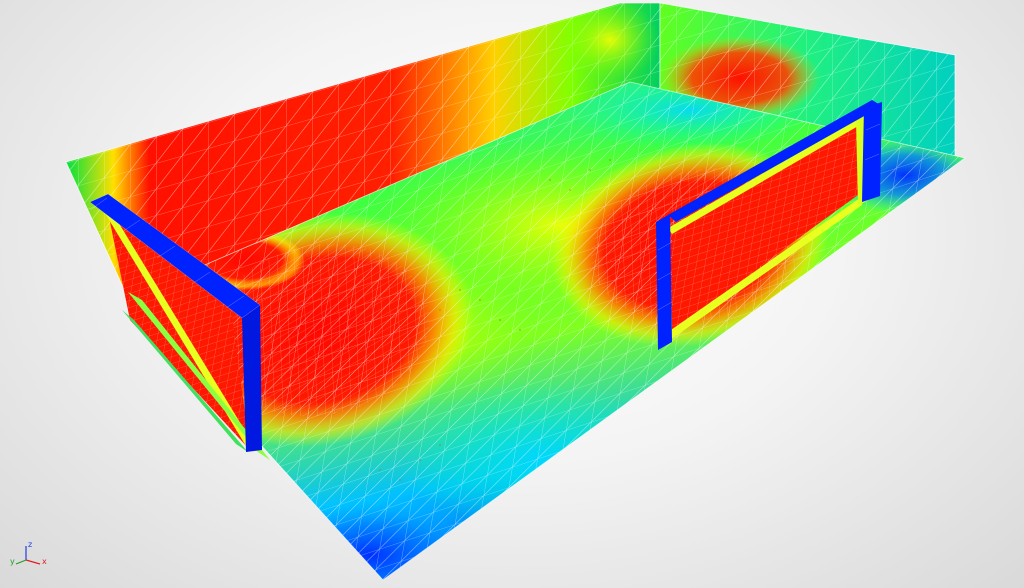  What do you see at coordinates (33, 562) in the screenshot?
I see `x-axis-line` at bounding box center [33, 562].